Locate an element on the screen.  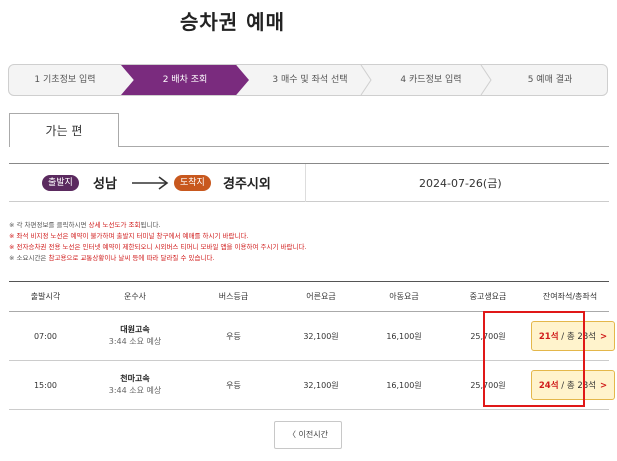
seat-select-button: 24석 / 총 28석 > is located at coordinates (573, 385).